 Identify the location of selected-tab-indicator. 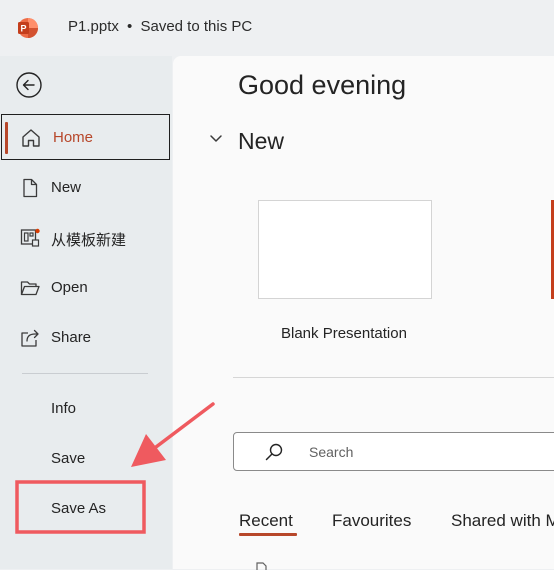
(268, 534).